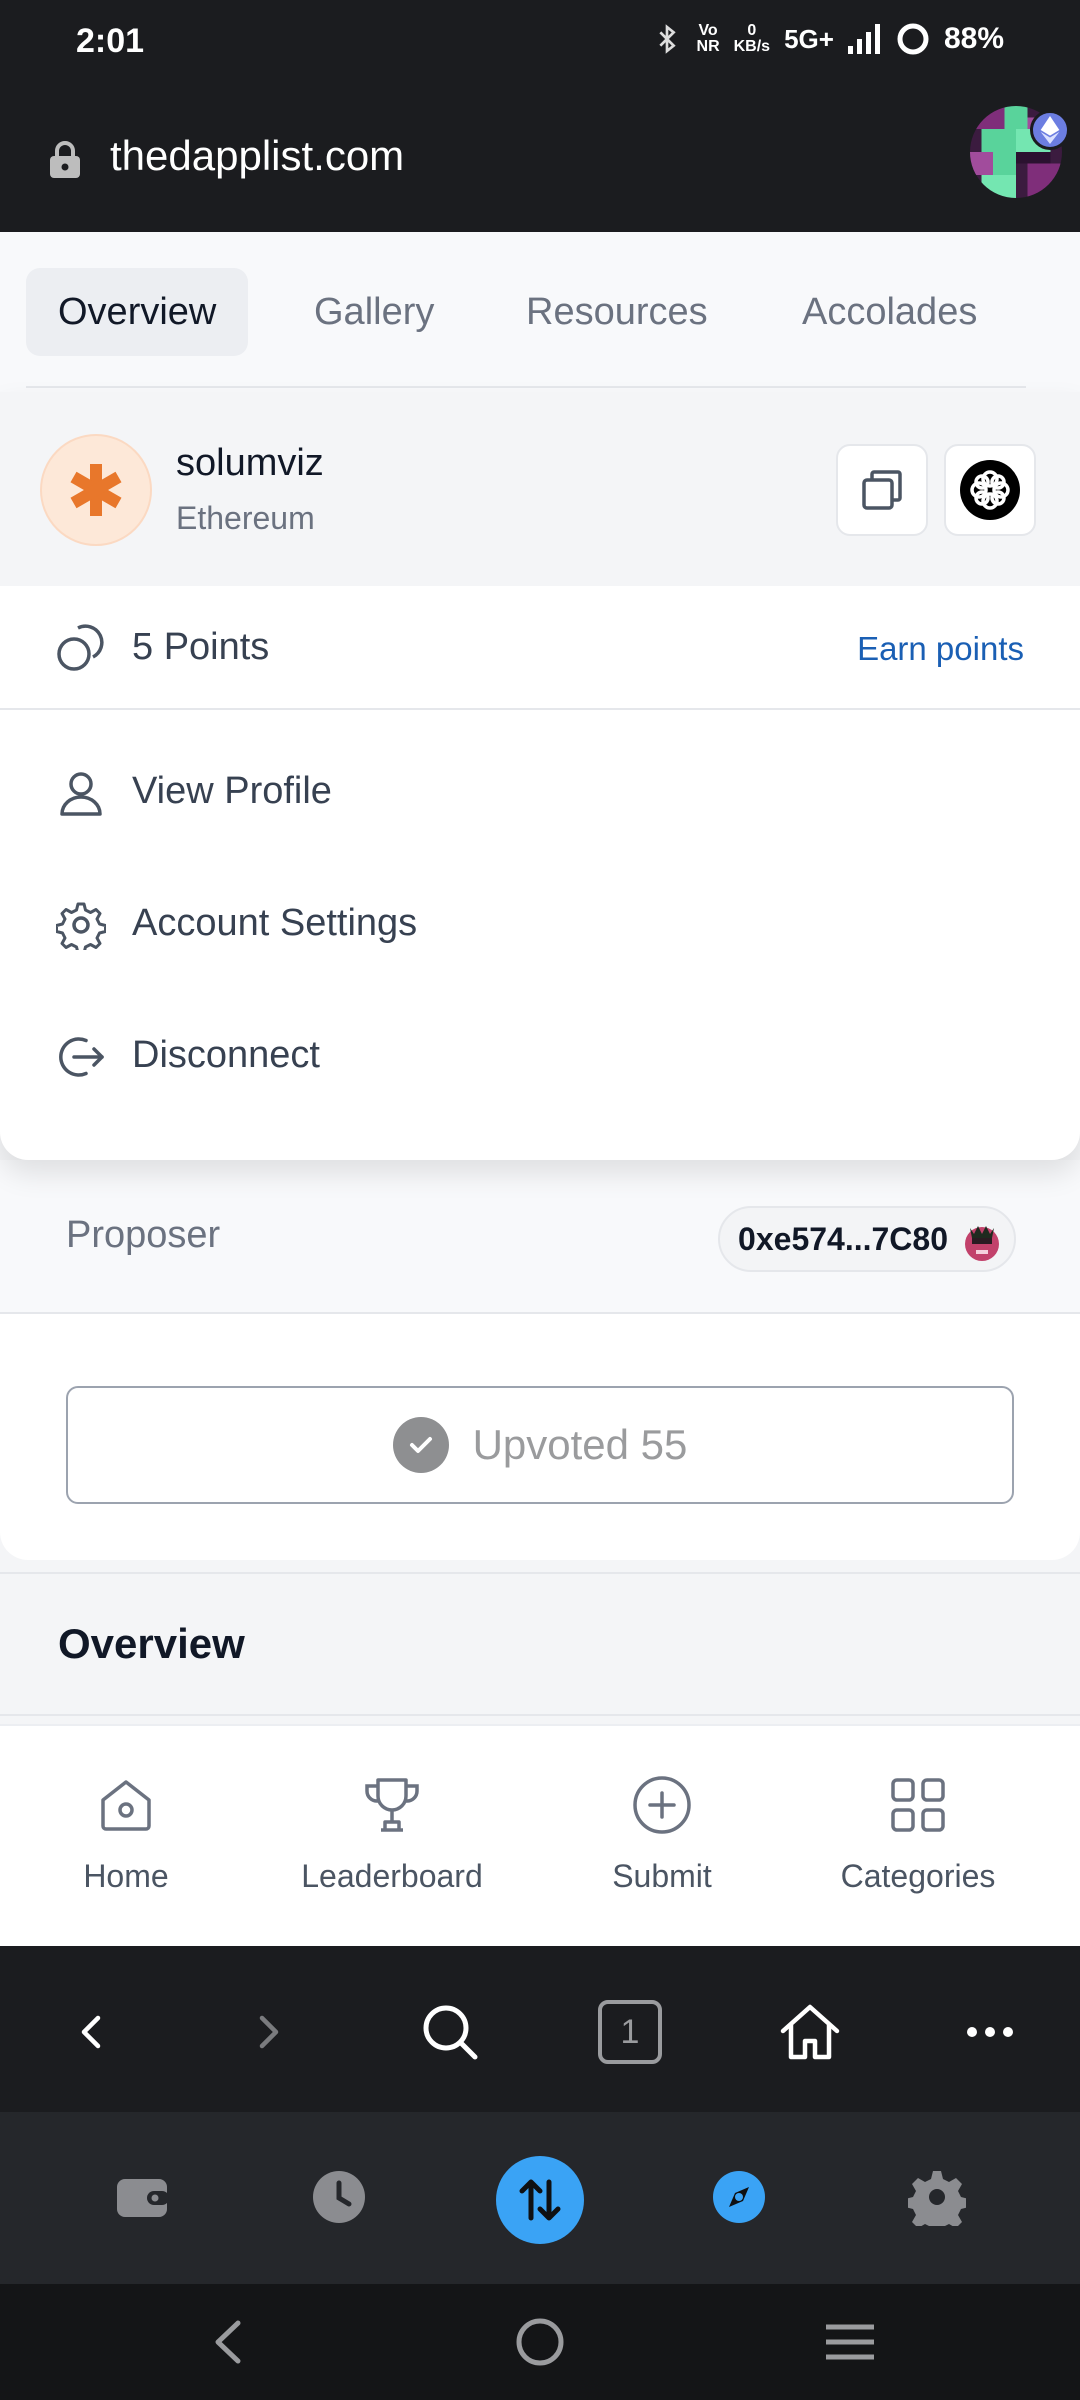  Describe the element at coordinates (1050, 130) in the screenshot. I see `ethereum-icon` at that location.